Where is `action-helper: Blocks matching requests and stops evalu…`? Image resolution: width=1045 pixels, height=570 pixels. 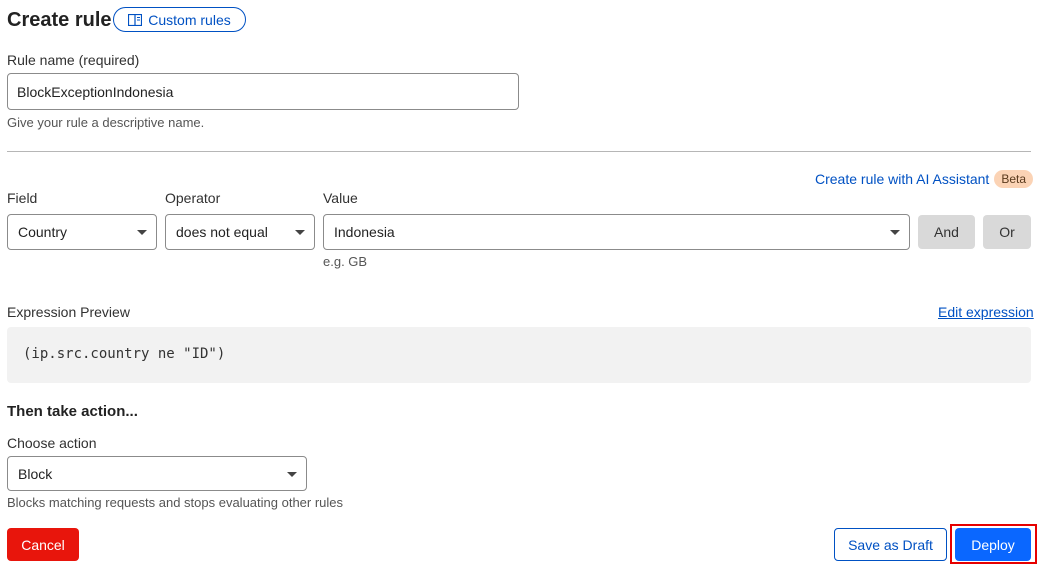
action-helper: Blocks matching requests and stops evalu… is located at coordinates (175, 502).